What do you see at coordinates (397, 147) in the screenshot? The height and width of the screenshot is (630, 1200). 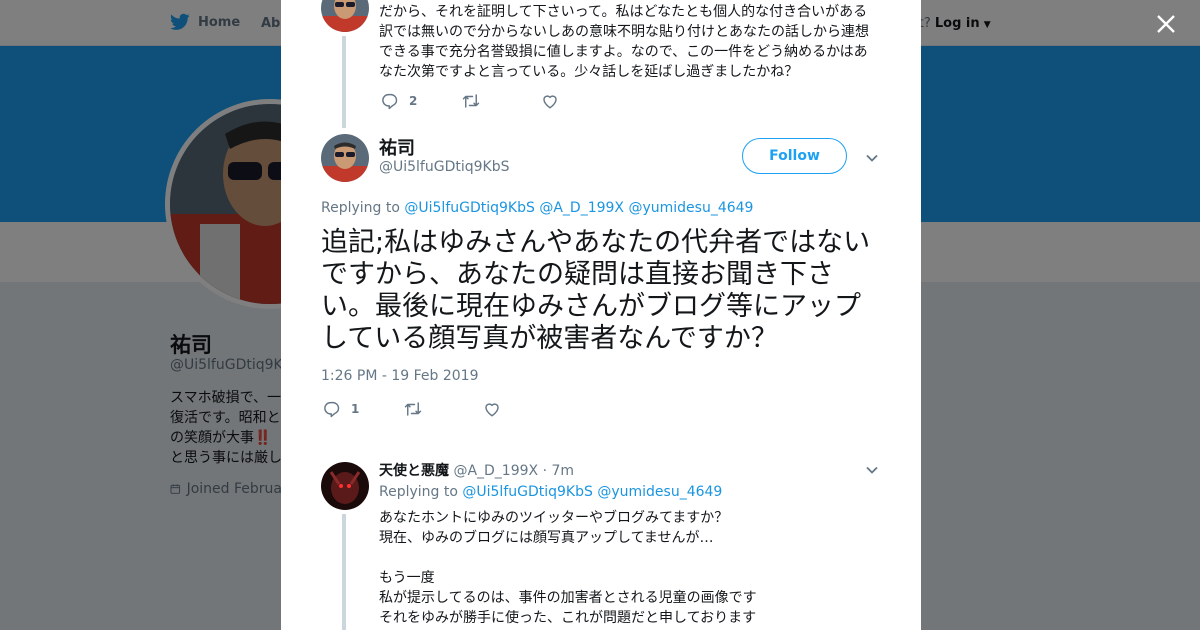 I see `main-tweet-name: 祐司` at bounding box center [397, 147].